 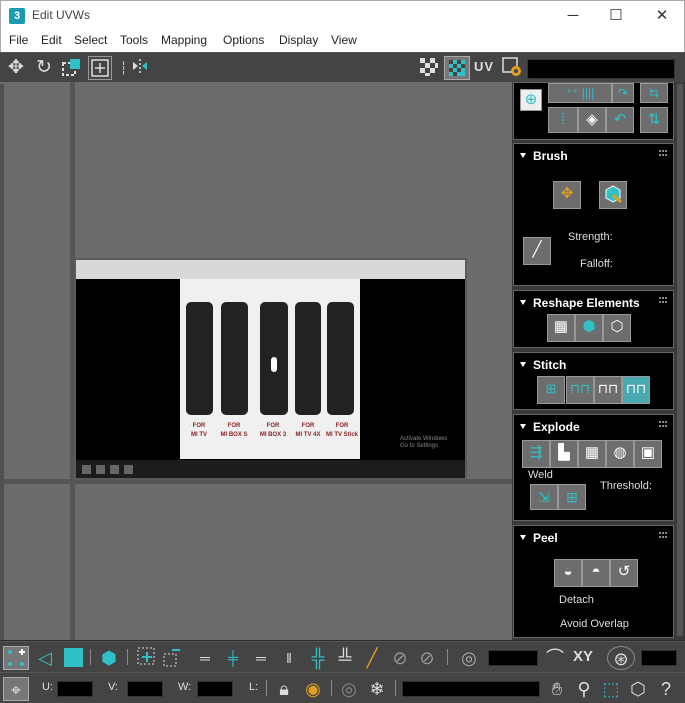 What do you see at coordinates (580, 390) in the screenshot?
I see `stitch-source-icon: ⊓⊓` at bounding box center [580, 390].